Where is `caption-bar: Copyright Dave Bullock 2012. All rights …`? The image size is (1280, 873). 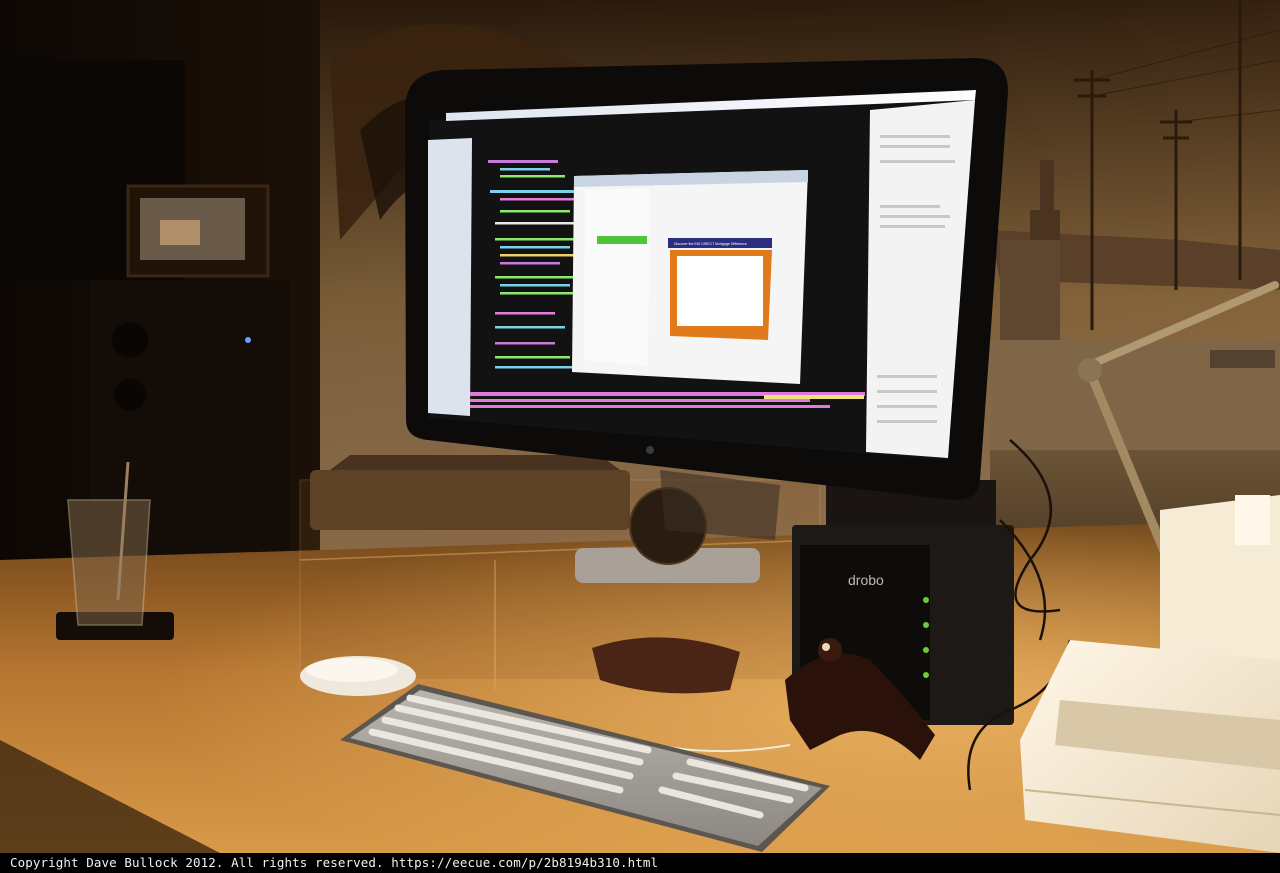
caption-bar: Copyright Dave Bullock 2012. All rights … is located at coordinates (640, 863).